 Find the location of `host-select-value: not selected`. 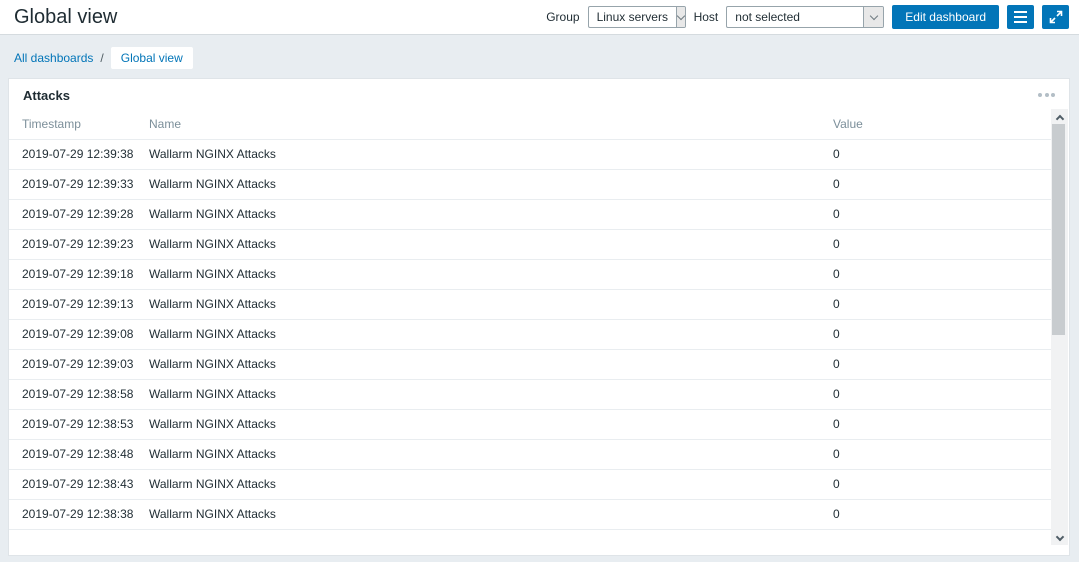

host-select-value: not selected is located at coordinates (767, 17).